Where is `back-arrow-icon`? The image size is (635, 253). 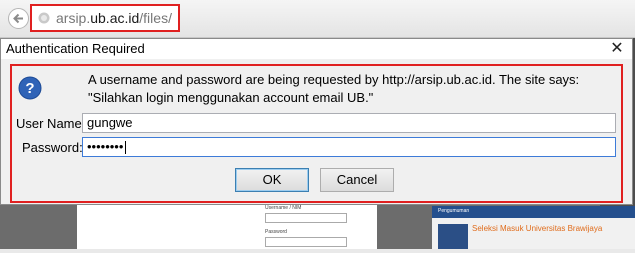
back-arrow-icon is located at coordinates (18, 18).